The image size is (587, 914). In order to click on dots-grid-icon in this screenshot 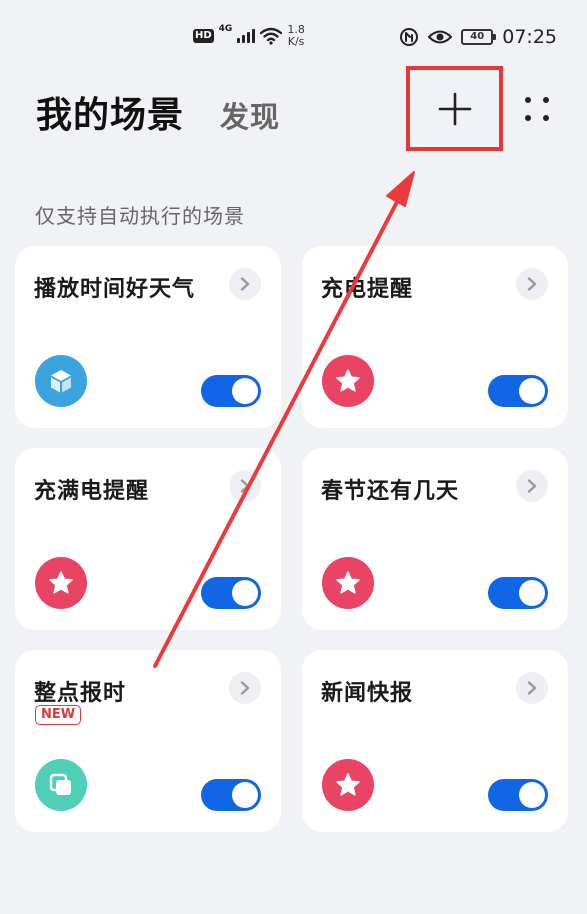, I will do `click(537, 109)`.